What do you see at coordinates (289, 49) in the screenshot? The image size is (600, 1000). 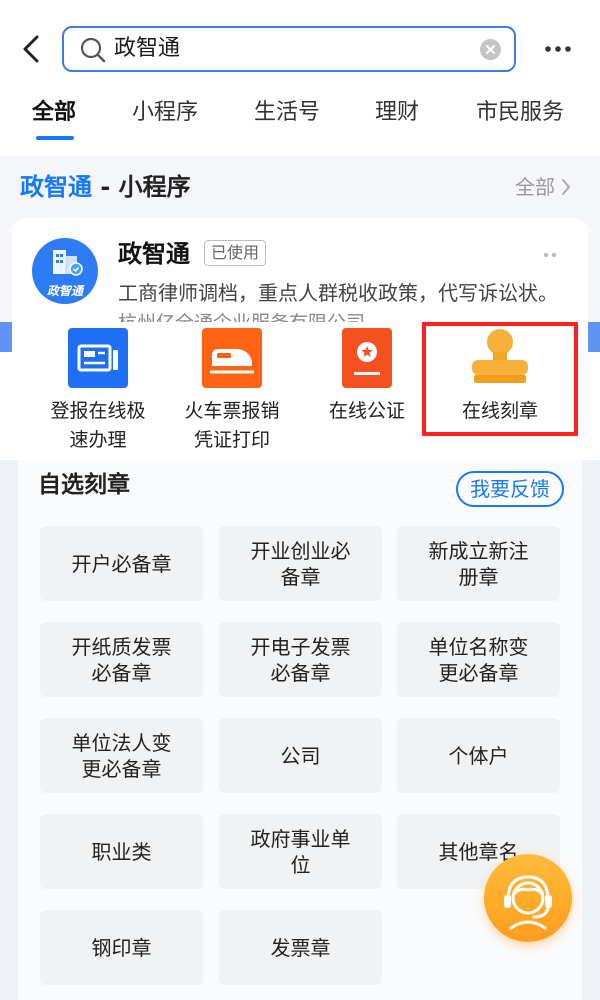 I see `search-box: 政智通` at bounding box center [289, 49].